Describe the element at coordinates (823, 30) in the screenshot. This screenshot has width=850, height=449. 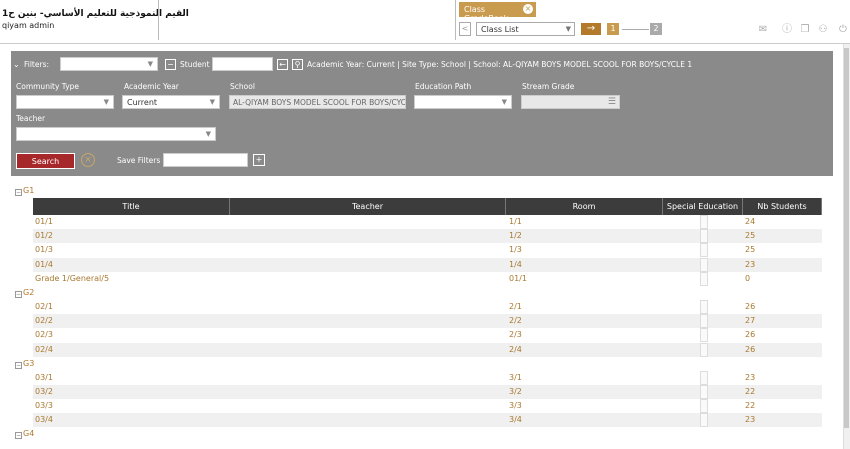
I see `users-icon: ⚇` at that location.